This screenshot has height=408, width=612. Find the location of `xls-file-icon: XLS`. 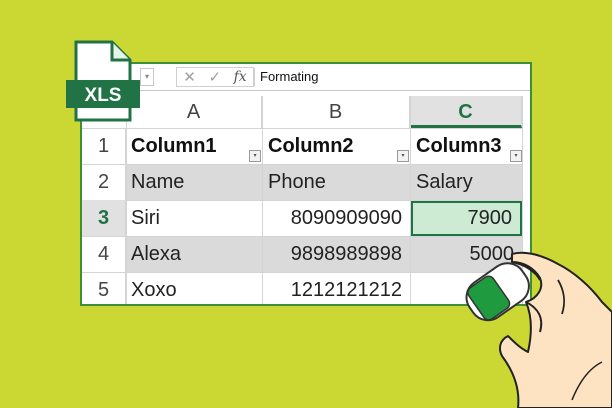

xls-file-icon: XLS is located at coordinates (103, 81).